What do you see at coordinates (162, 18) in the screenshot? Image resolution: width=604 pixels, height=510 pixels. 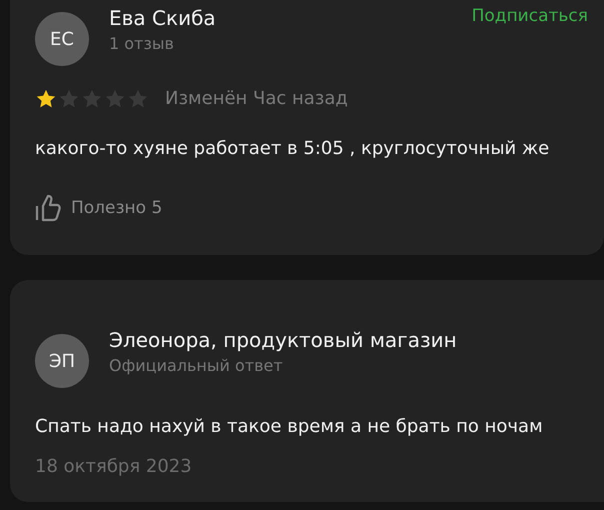 I see `author-name: Ева Скиба` at bounding box center [162, 18].